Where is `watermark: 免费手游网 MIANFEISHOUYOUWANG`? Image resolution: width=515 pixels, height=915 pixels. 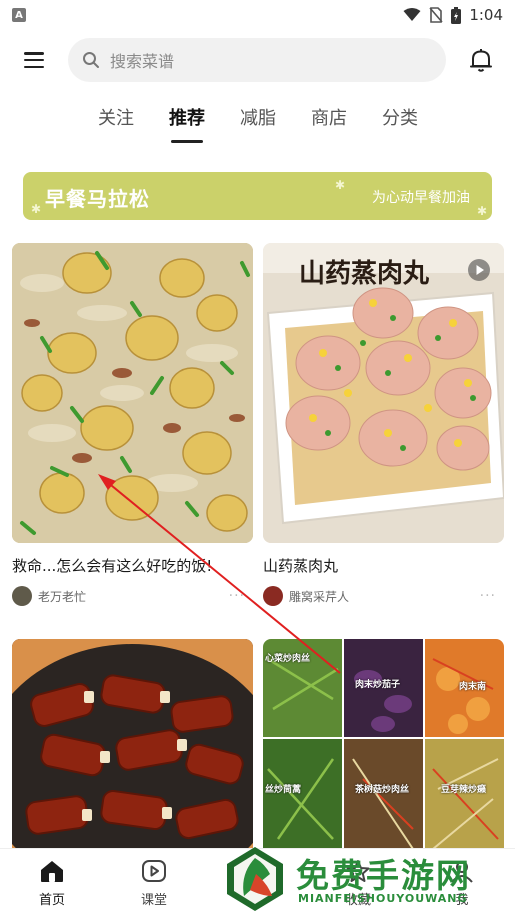 watermark: 免费手游网 MIANFEISHOUYOUWANG is located at coordinates (367, 879).